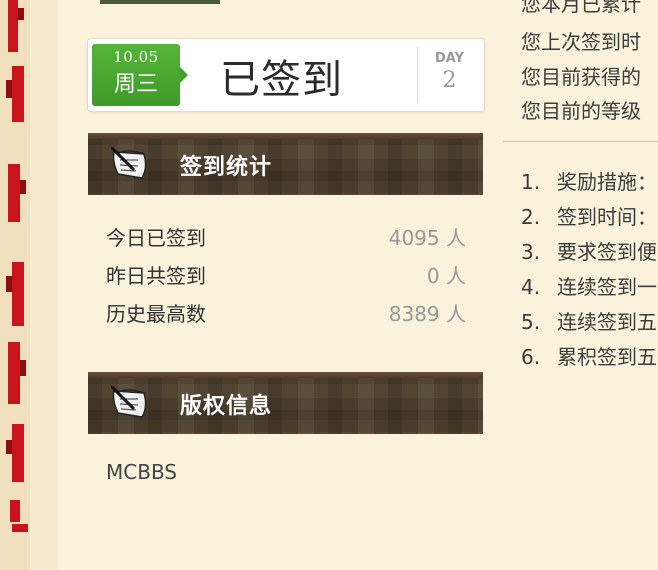 Image resolution: width=658 pixels, height=570 pixels. I want to click on image-fragment, so click(160, 2).